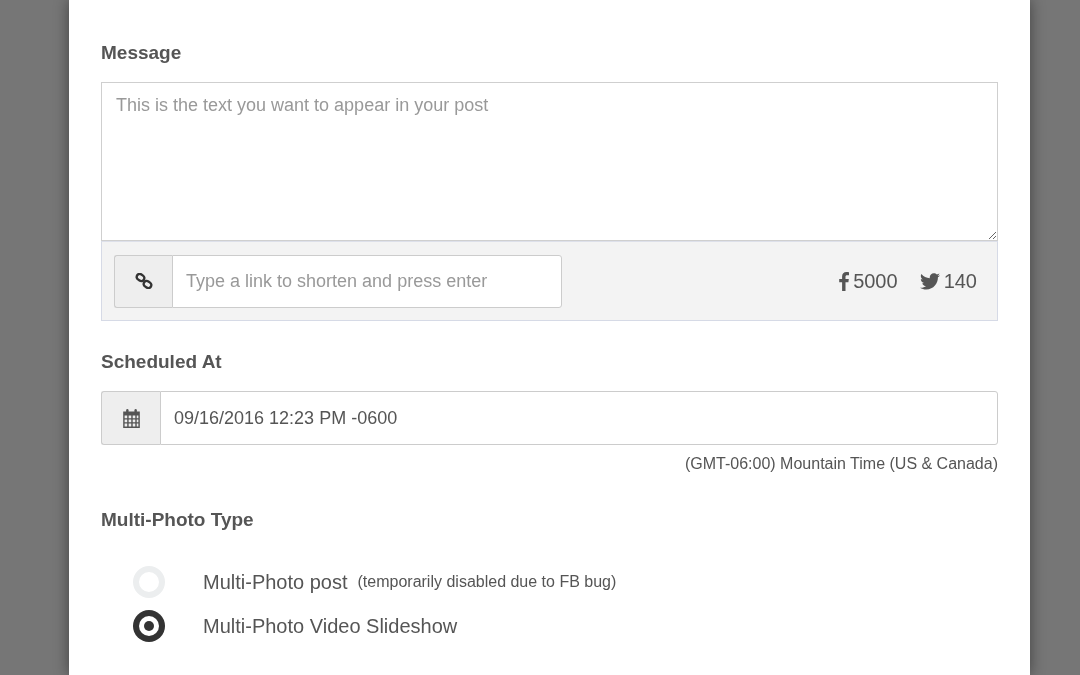 Image resolution: width=1080 pixels, height=675 pixels. Describe the element at coordinates (487, 582) in the screenshot. I see `radio-note: (temporarily disabled due to FB bug)` at that location.